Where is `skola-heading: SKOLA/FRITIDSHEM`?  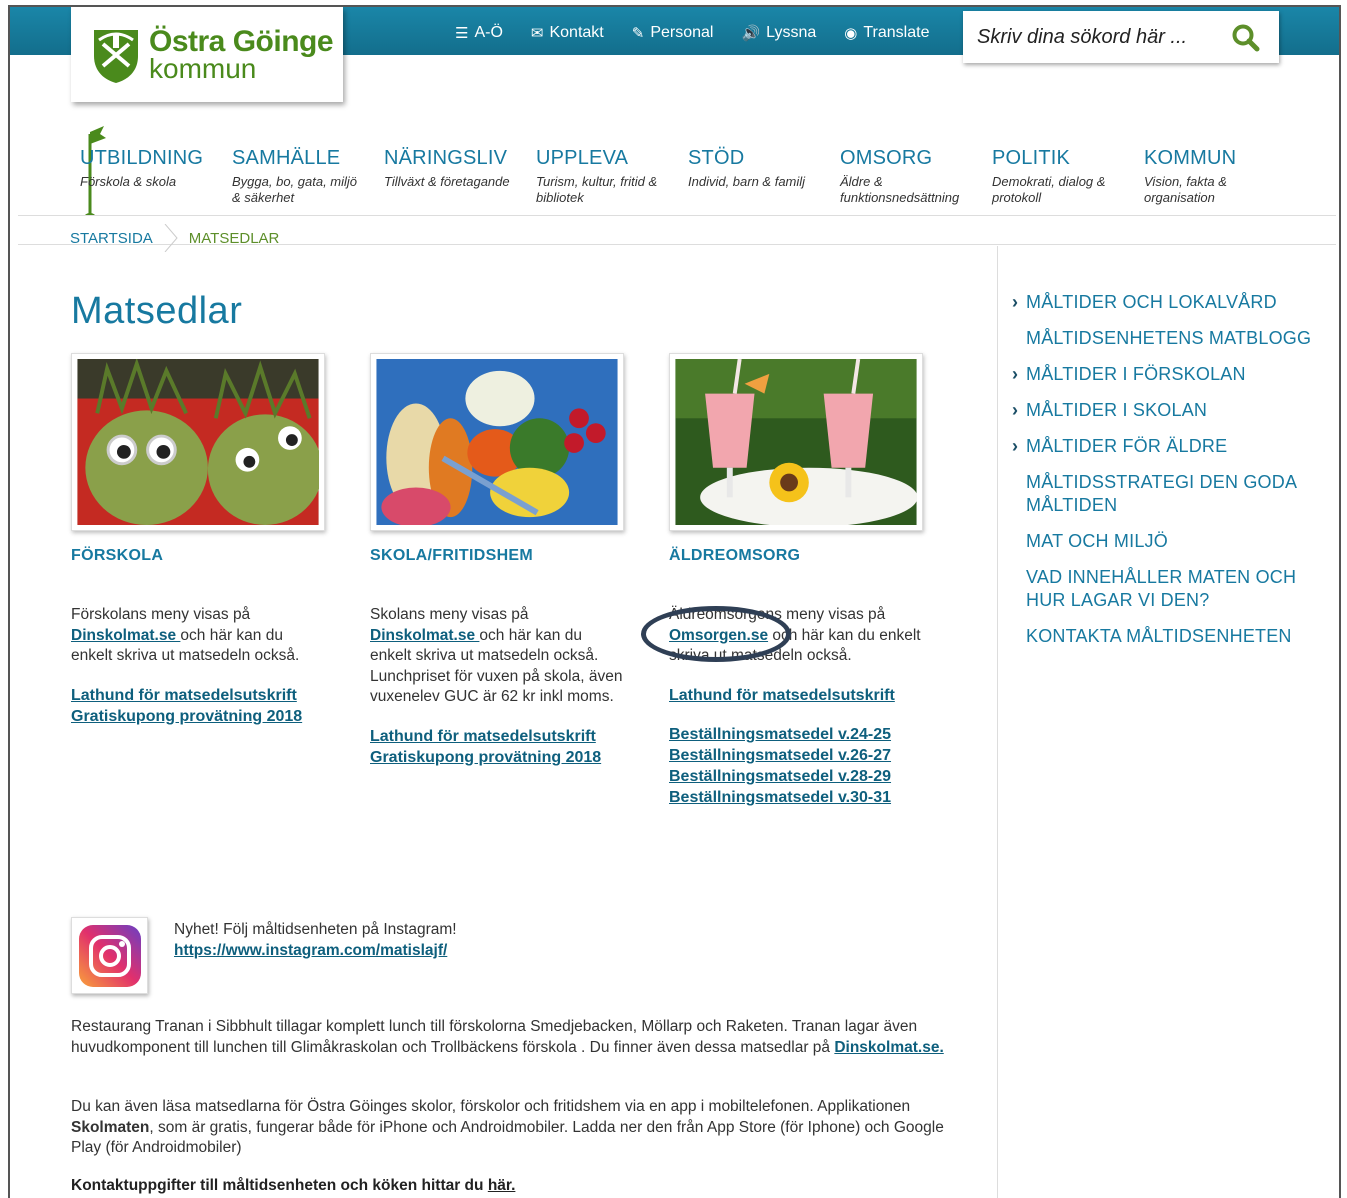 skola-heading: SKOLA/FRITIDSHEM is located at coordinates (497, 556).